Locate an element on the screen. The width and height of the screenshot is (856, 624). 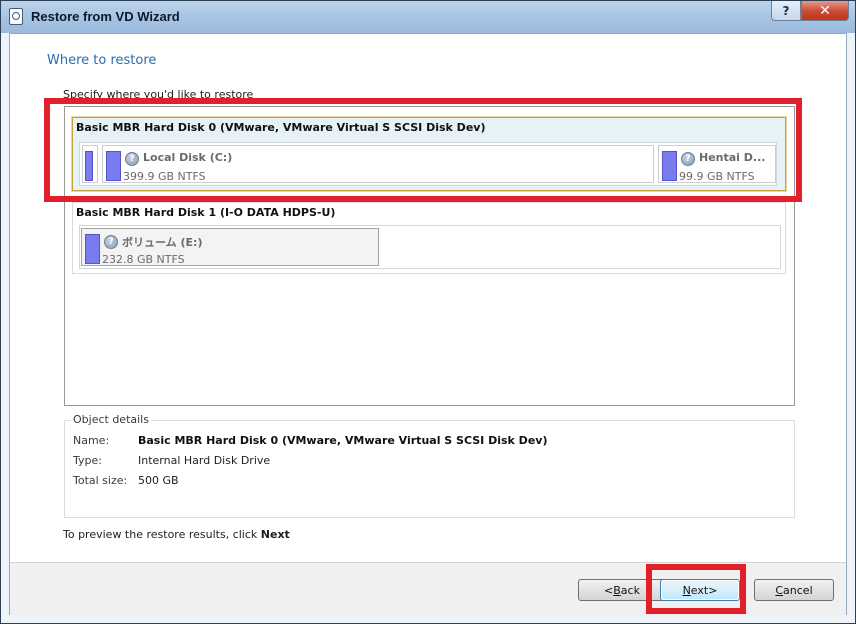
partition-info: 232.8 GB NTFS is located at coordinates (143, 259).